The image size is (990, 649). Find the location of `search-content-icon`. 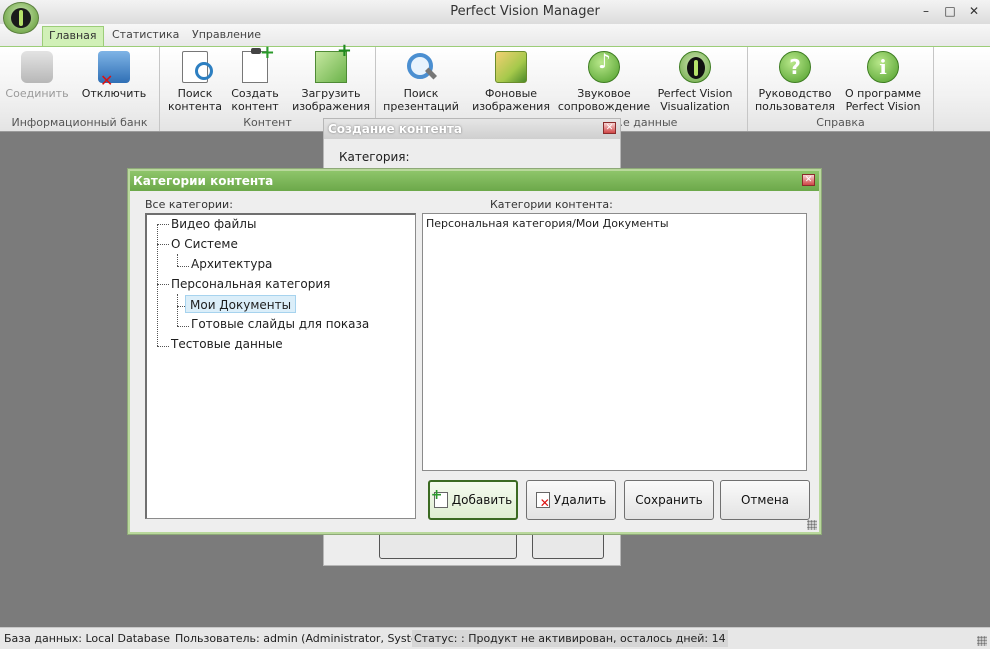

search-content-icon is located at coordinates (197, 67).